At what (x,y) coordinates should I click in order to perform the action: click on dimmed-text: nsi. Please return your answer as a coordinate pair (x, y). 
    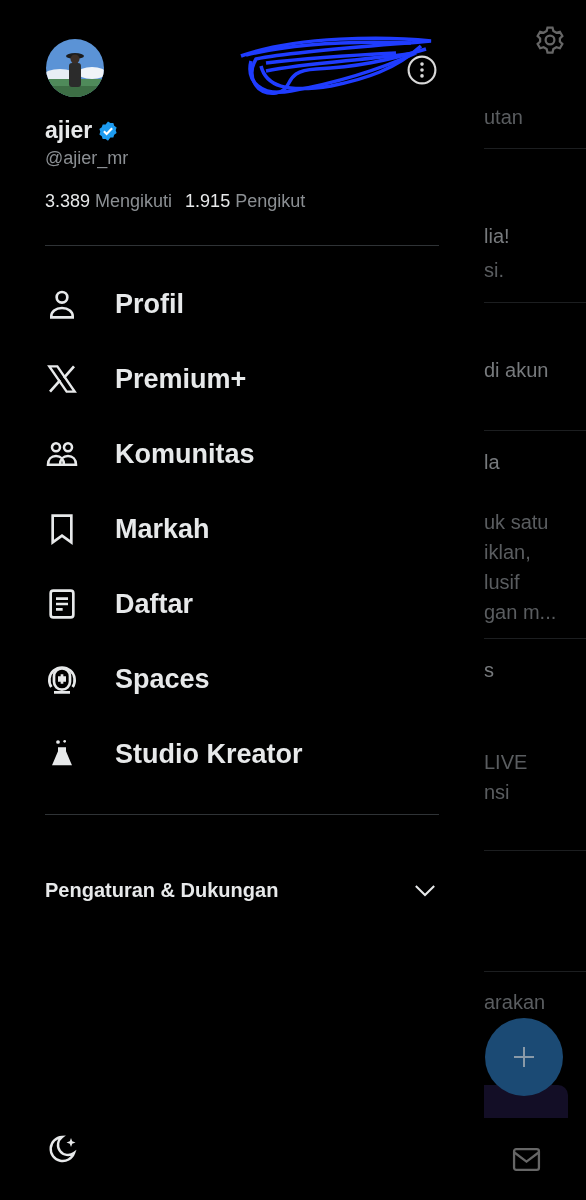
    Looking at the image, I should click on (497, 792).